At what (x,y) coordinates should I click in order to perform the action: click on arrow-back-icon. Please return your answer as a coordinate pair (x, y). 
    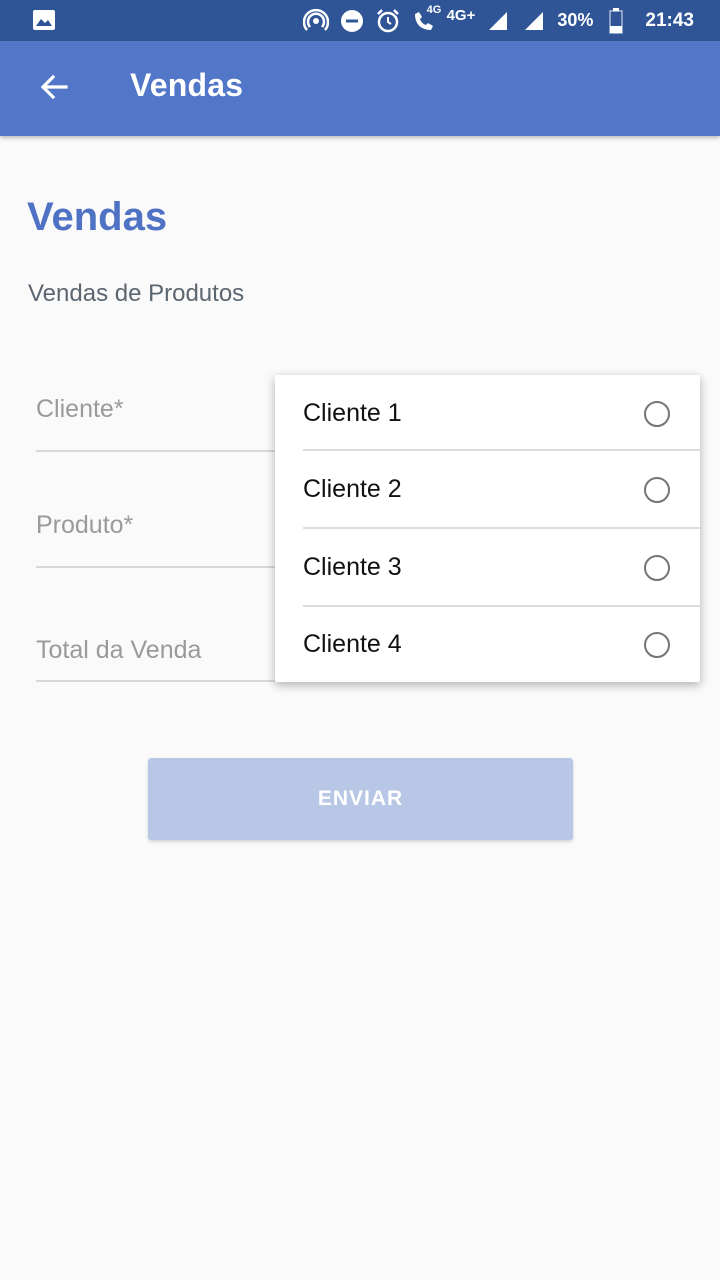
    Looking at the image, I should click on (54, 89).